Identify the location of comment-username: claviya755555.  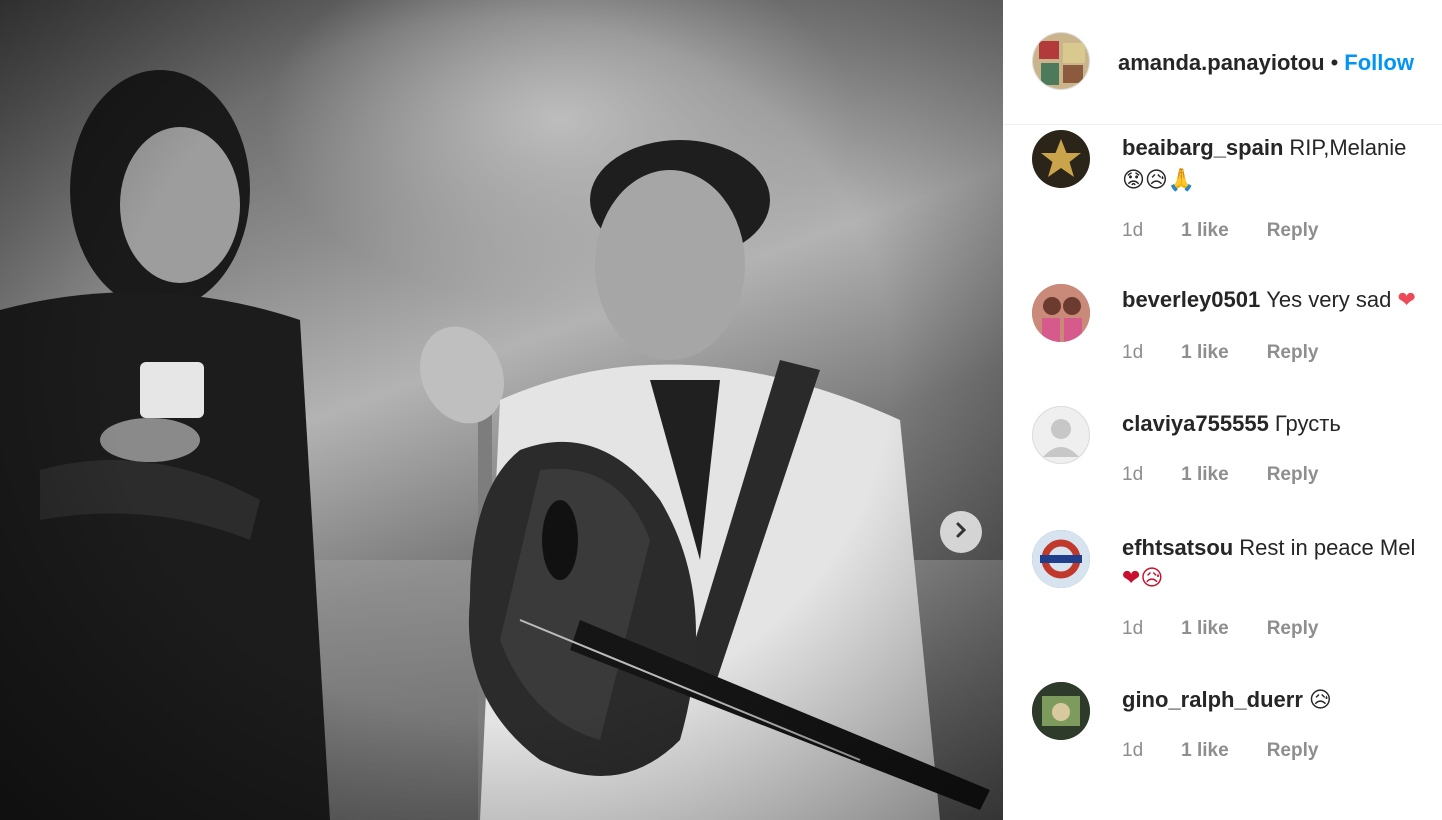
(1195, 423).